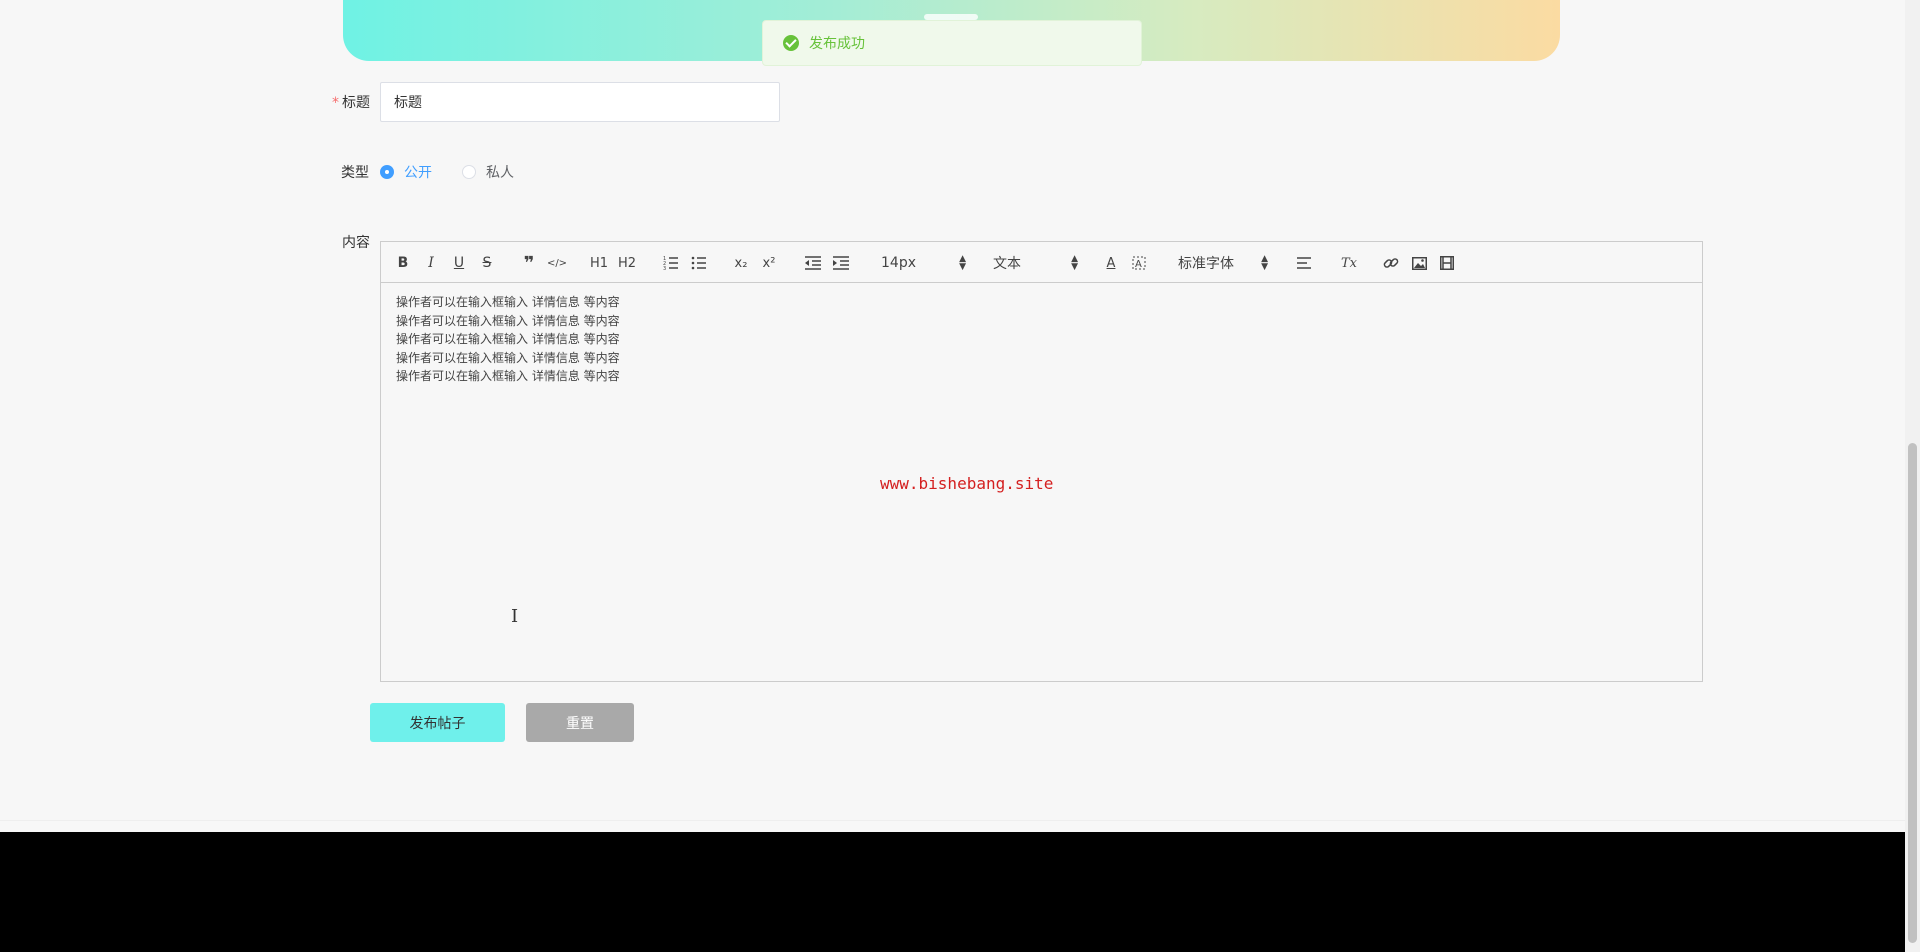 The width and height of the screenshot is (1920, 952). Describe the element at coordinates (664, 268) in the screenshot. I see `svg-text: 3` at that location.